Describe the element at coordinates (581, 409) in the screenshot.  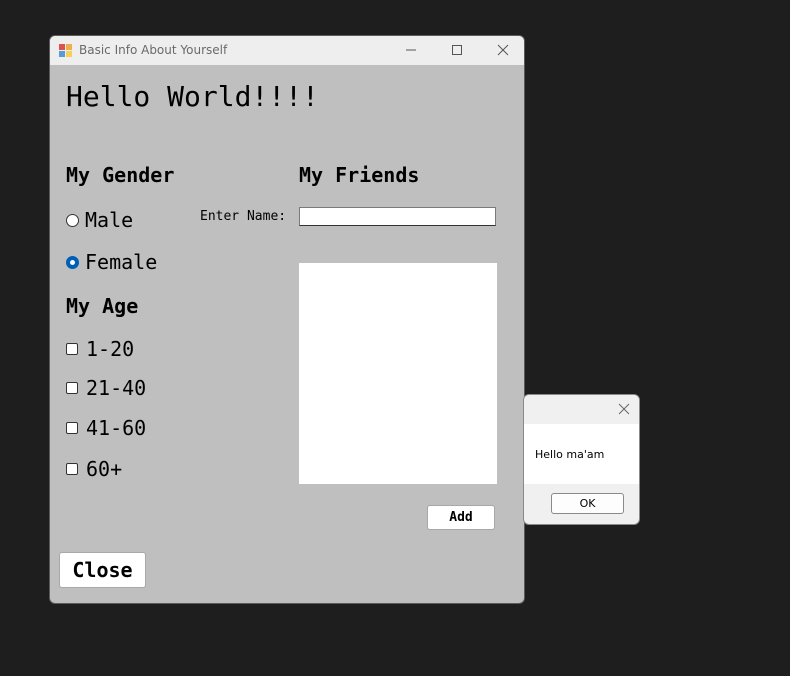
I see `message-box-title-bar` at that location.